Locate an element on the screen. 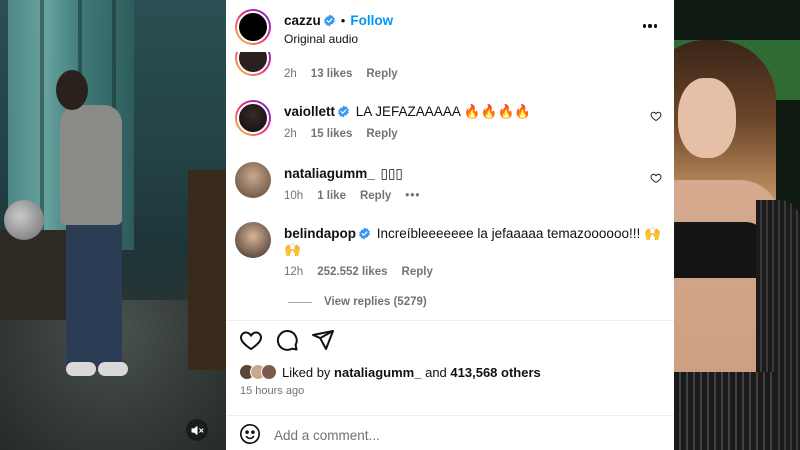 The image size is (800, 450). more-icon is located at coordinates (644, 26).